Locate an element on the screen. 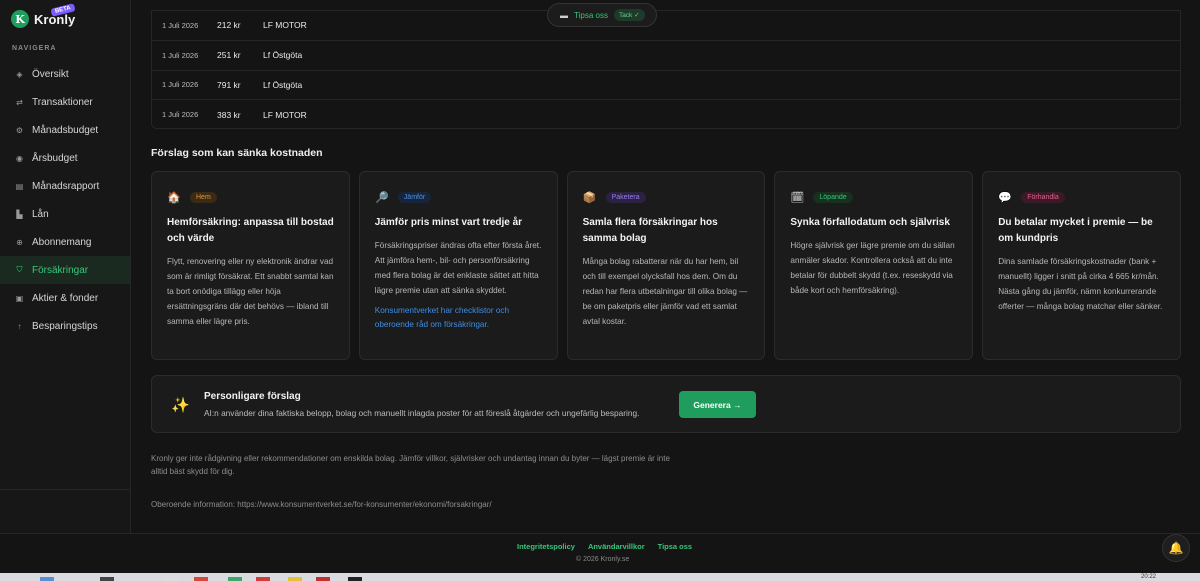  sidebar-item-besparingstips: ↑ Besparingstips is located at coordinates (65, 326).